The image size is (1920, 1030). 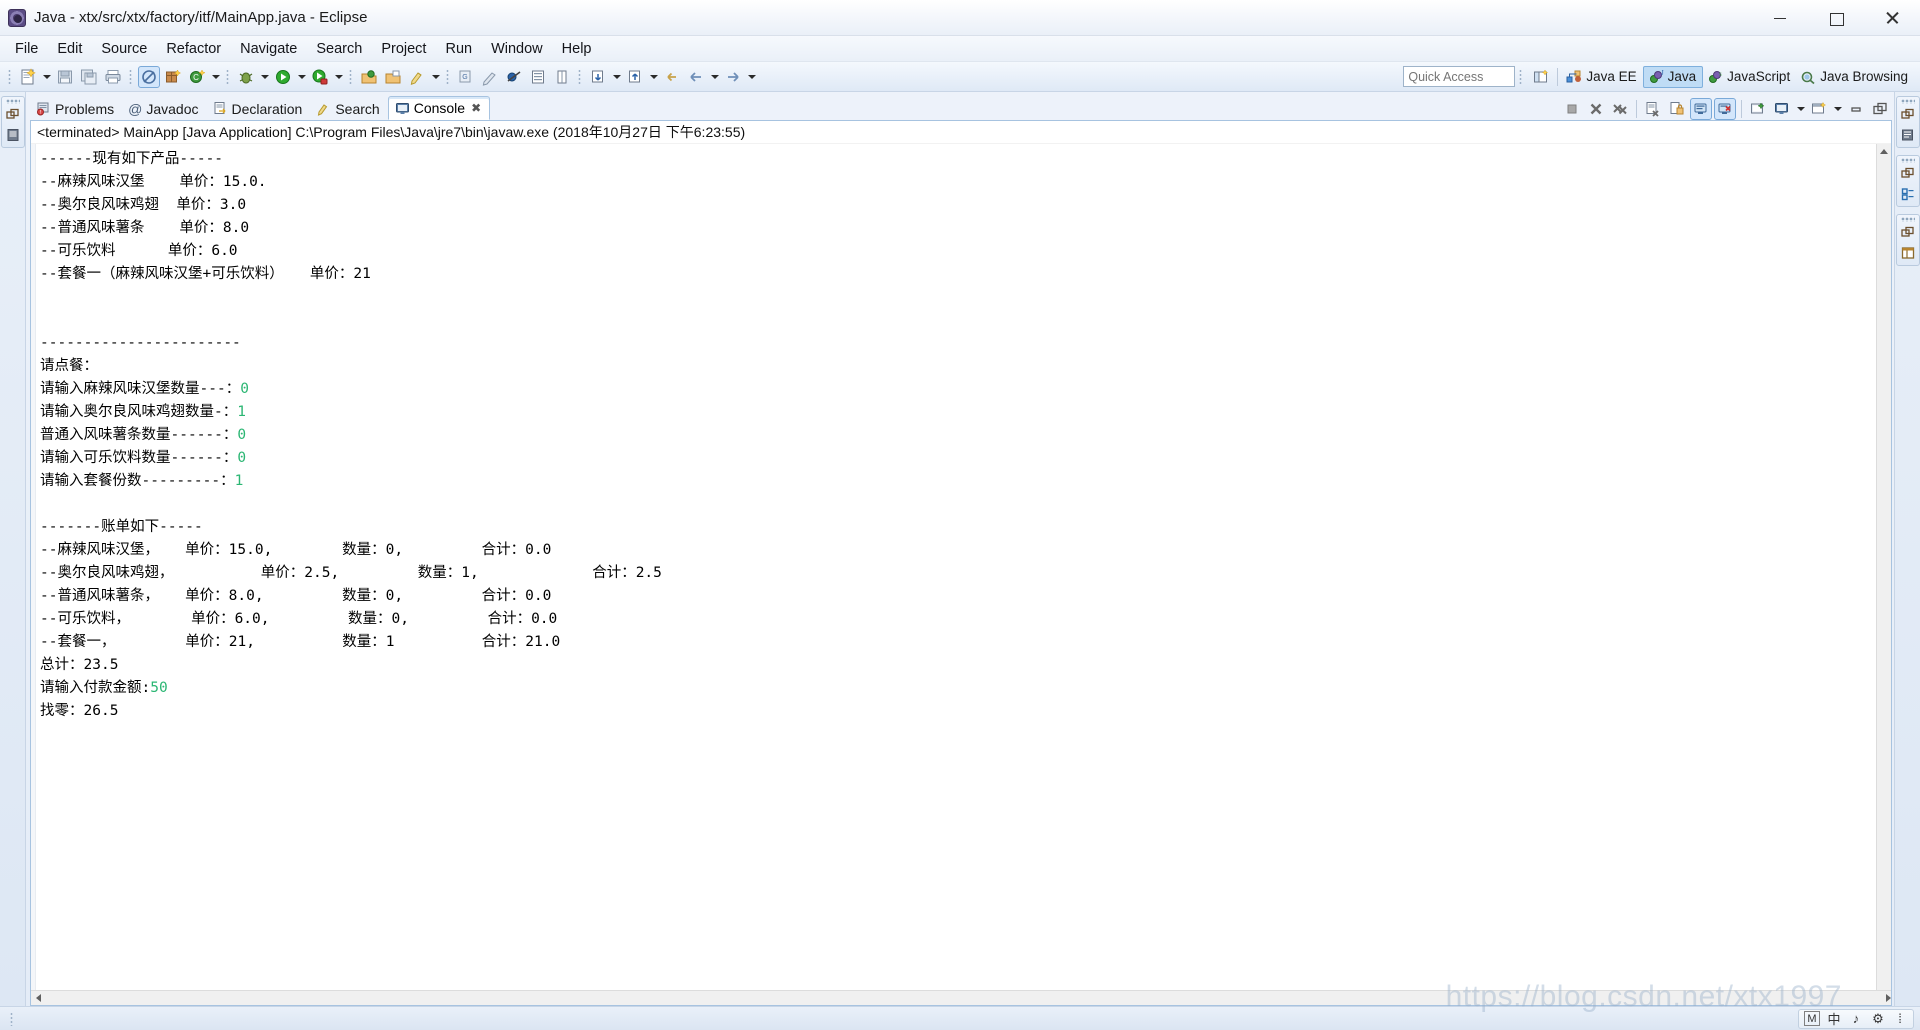 I want to click on tab-problems: ! Problems, so click(x=76, y=108).